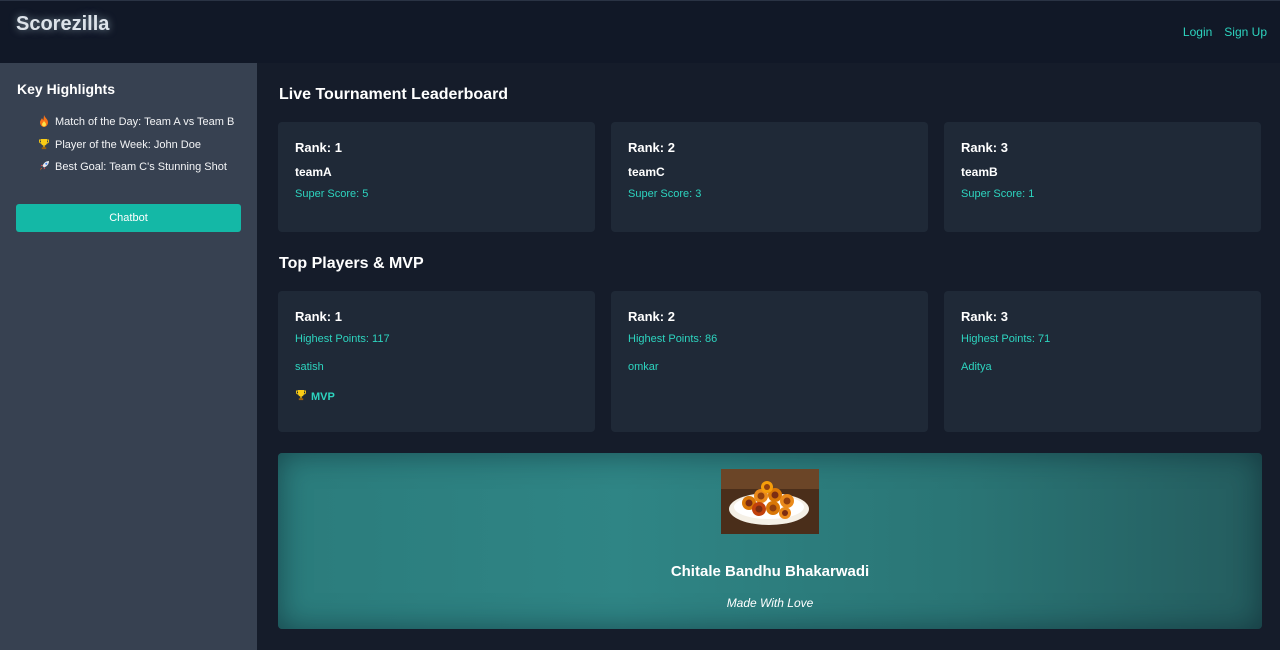 The height and width of the screenshot is (650, 1280). Describe the element at coordinates (318, 147) in the screenshot. I see `team-rank: Rank: 1` at that location.